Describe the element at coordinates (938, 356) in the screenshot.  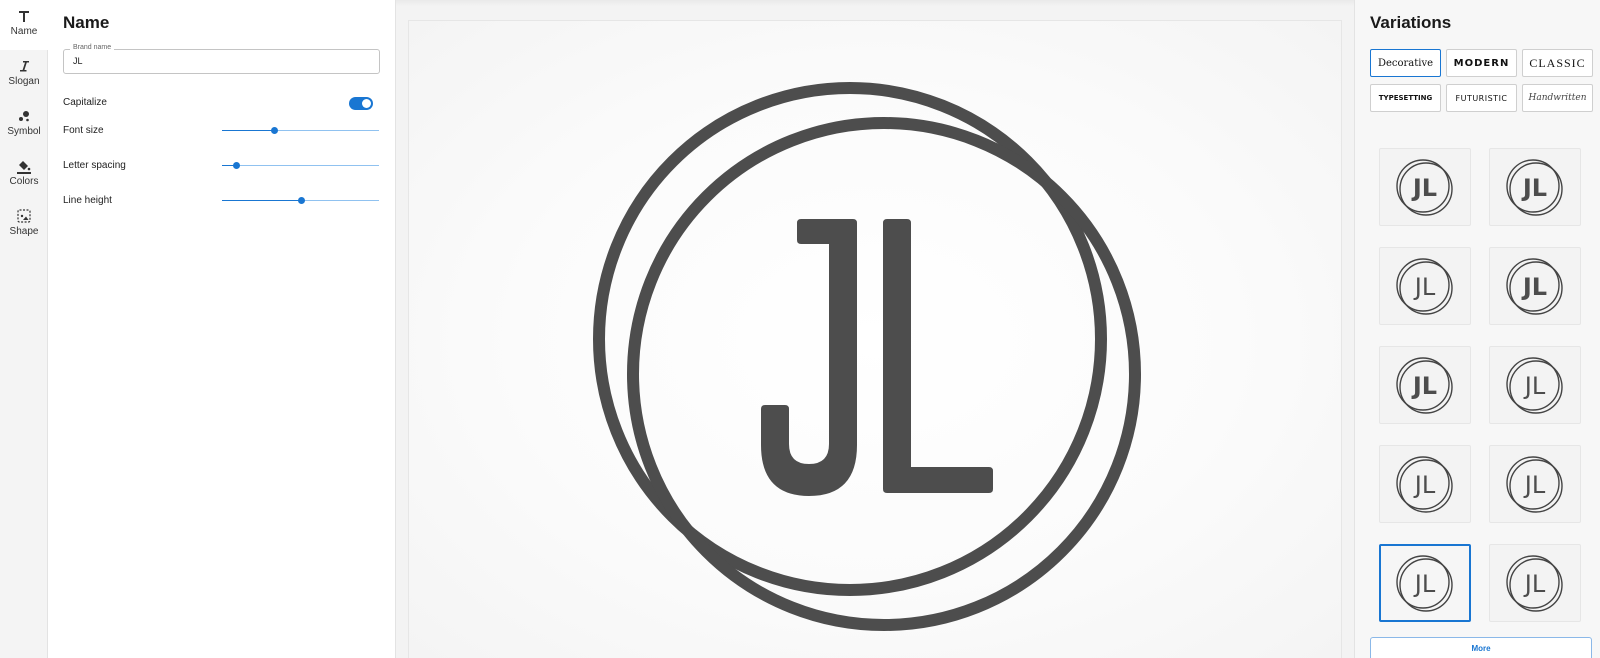
I see `logo-letter-l` at that location.